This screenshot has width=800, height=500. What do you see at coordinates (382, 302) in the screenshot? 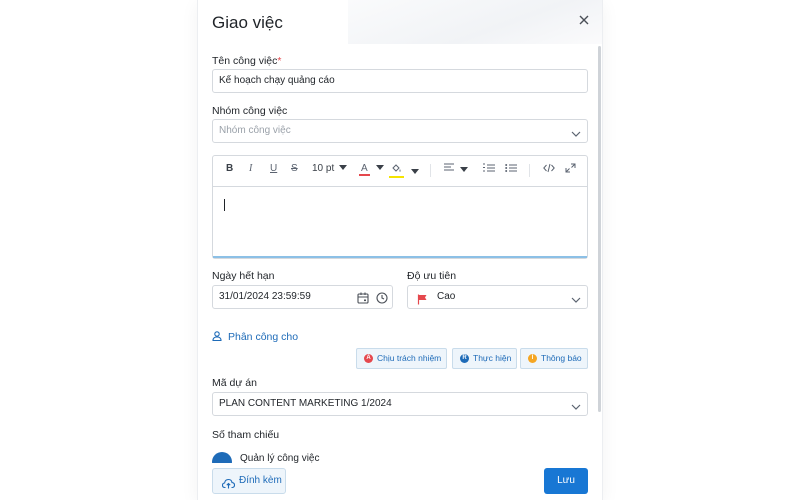
I see `clock-icon` at bounding box center [382, 302].